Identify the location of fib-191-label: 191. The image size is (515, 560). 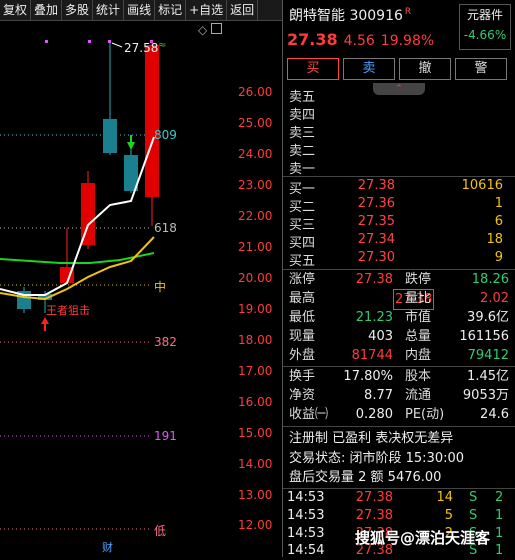
(165, 436).